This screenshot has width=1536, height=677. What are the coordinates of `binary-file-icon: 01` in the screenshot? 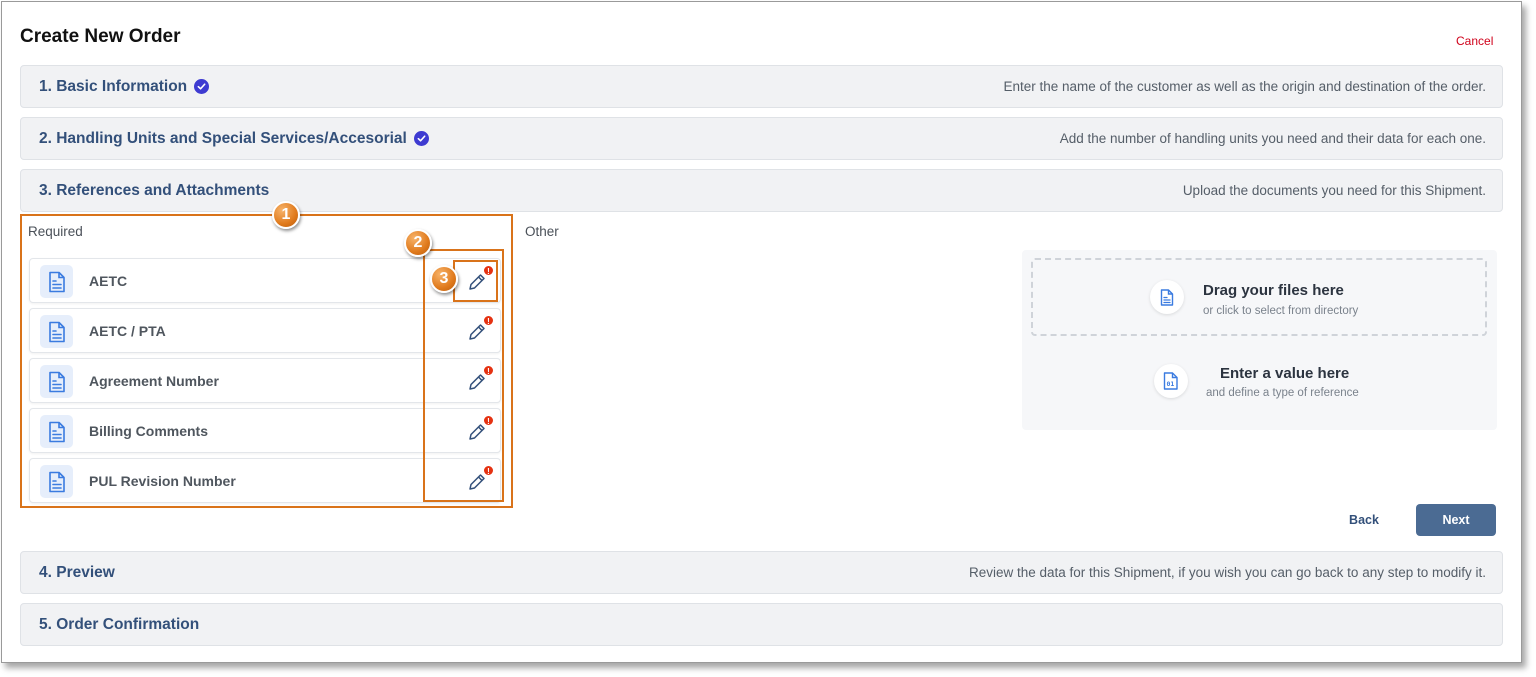 It's located at (1171, 381).